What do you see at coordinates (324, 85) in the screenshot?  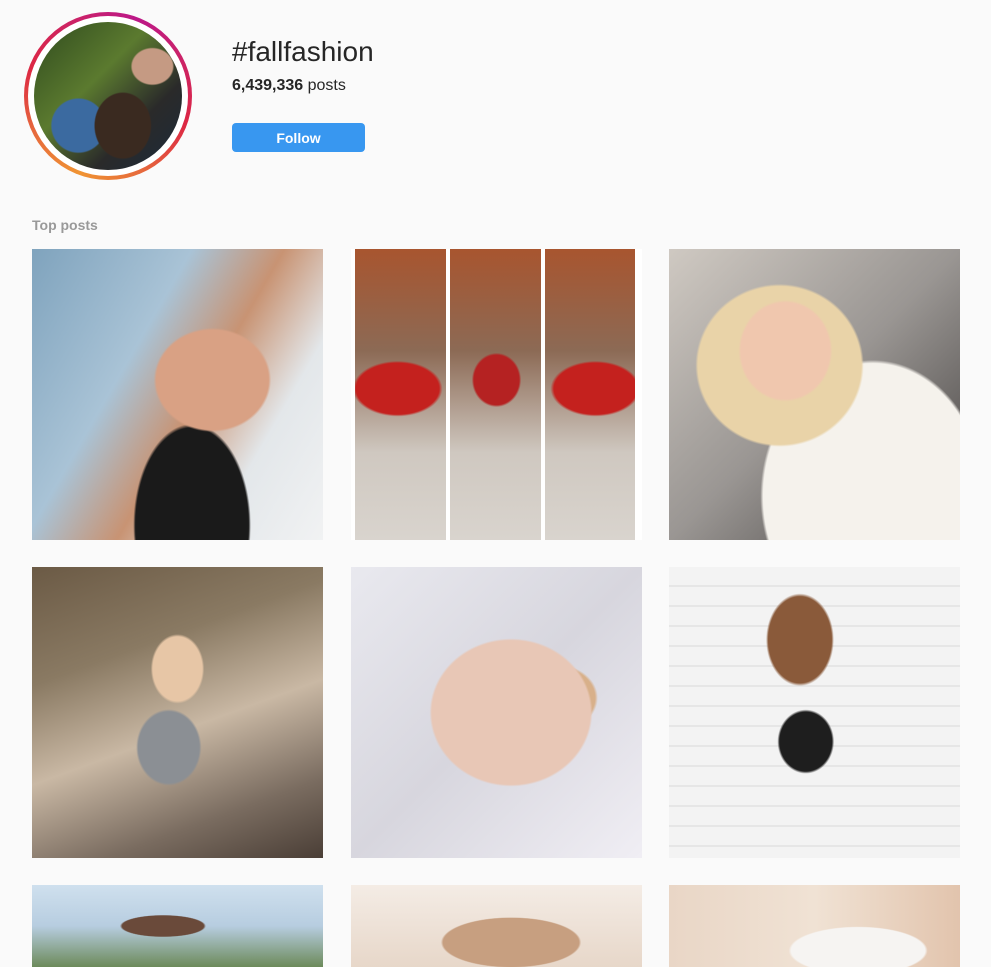 I see `post-count-suffix: posts` at bounding box center [324, 85].